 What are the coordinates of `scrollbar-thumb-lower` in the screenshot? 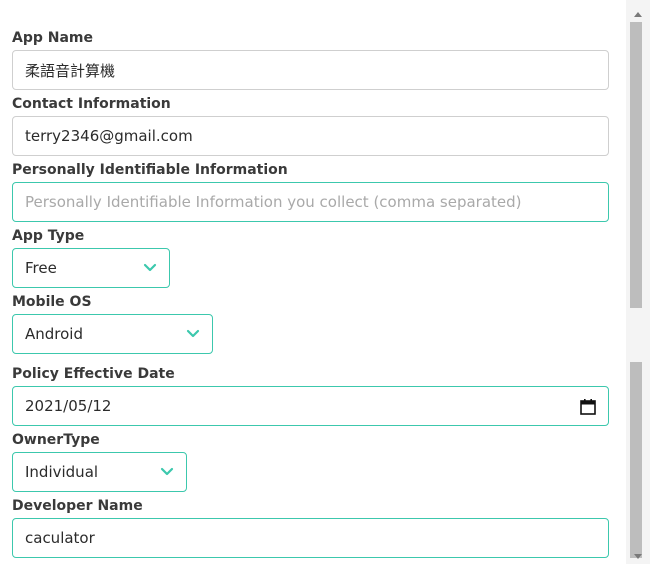 It's located at (636, 460).